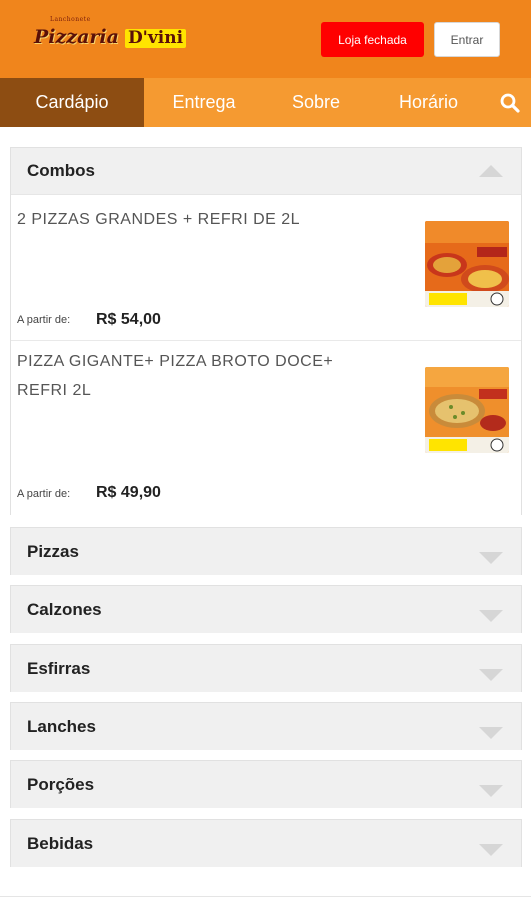  What do you see at coordinates (266, 843) in the screenshot?
I see `section-bebidas: Bebidas` at bounding box center [266, 843].